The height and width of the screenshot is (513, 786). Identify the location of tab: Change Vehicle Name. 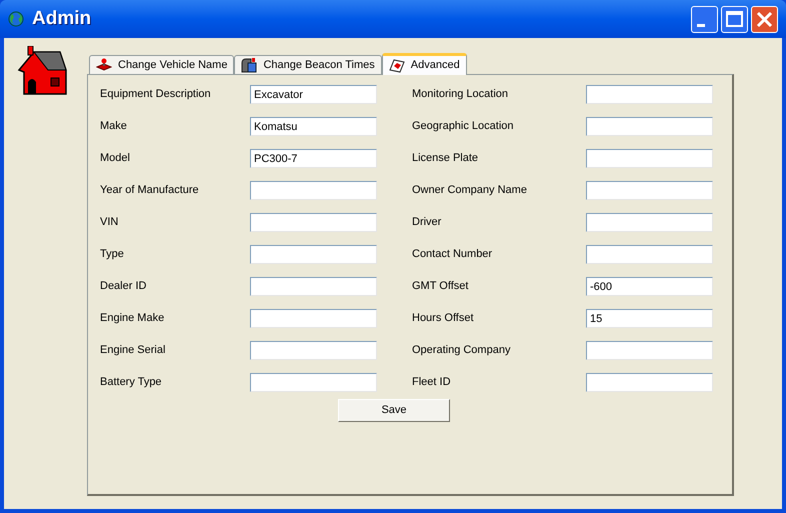
(161, 64).